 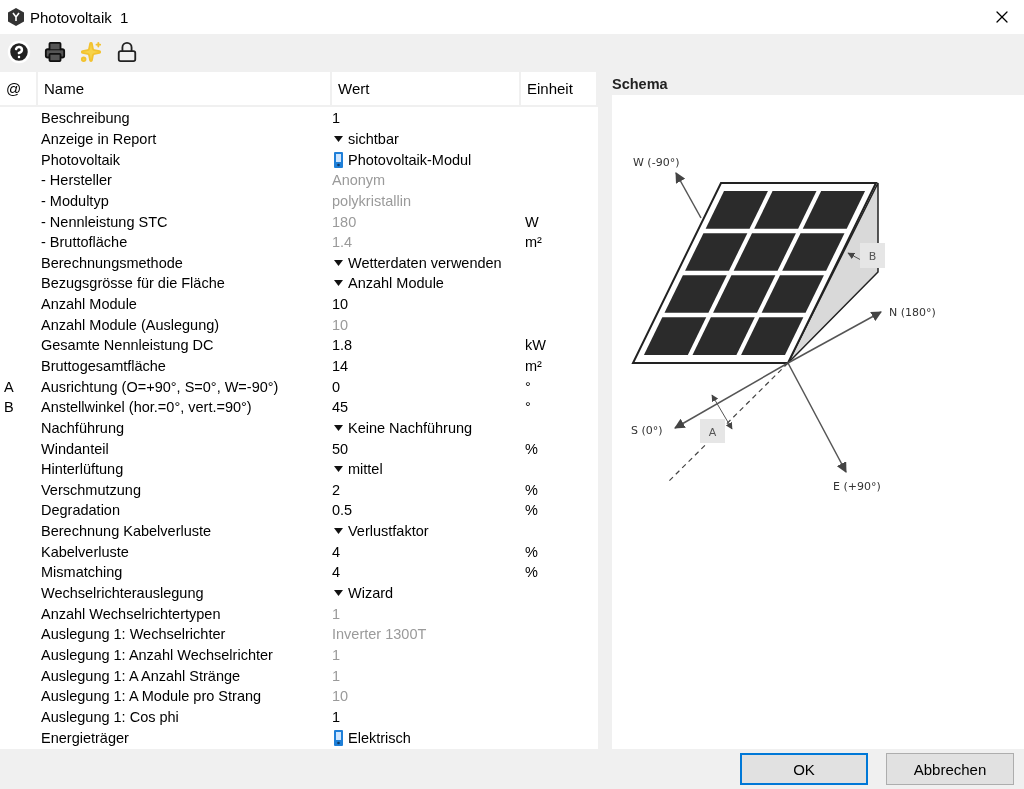 What do you see at coordinates (426, 737) in the screenshot?
I see `link-value: Elektrisch` at bounding box center [426, 737].